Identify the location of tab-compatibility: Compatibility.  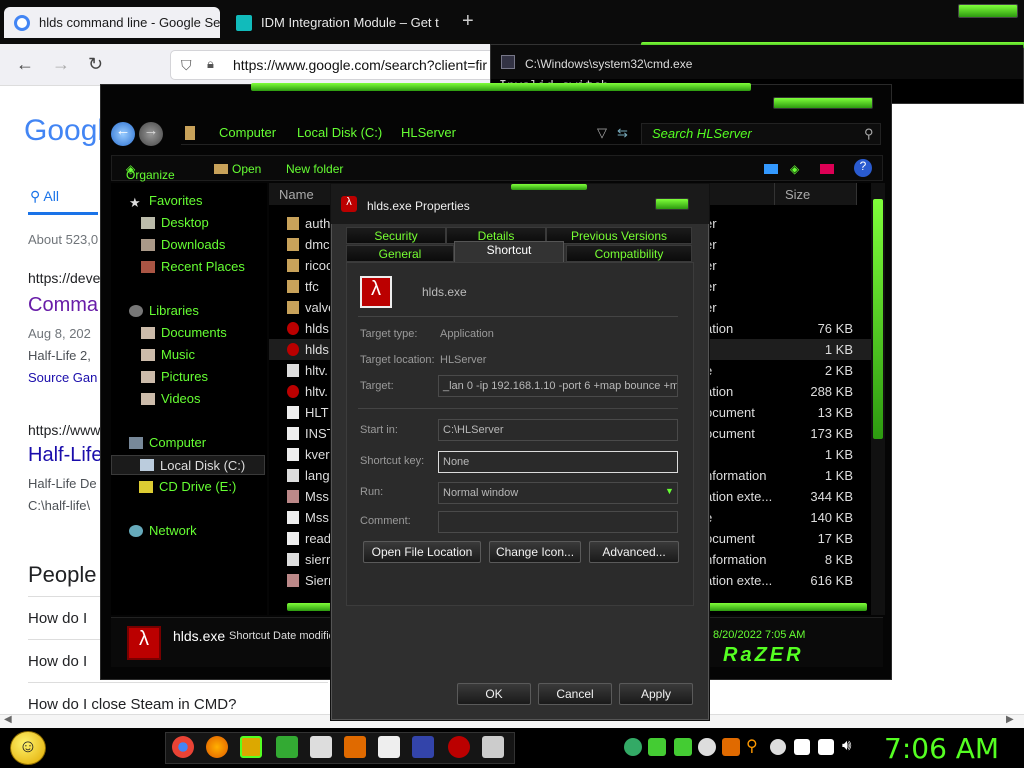
(629, 253).